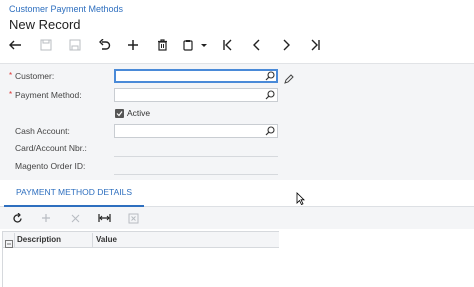 This screenshot has width=474, height=287. I want to click on payment-method-input, so click(196, 95).